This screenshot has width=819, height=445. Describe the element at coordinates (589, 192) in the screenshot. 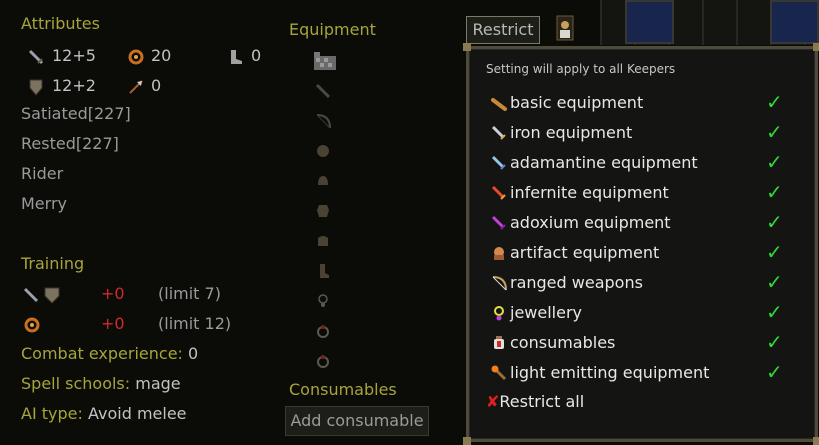

I see `restrict-item-label: infernite equipment` at that location.